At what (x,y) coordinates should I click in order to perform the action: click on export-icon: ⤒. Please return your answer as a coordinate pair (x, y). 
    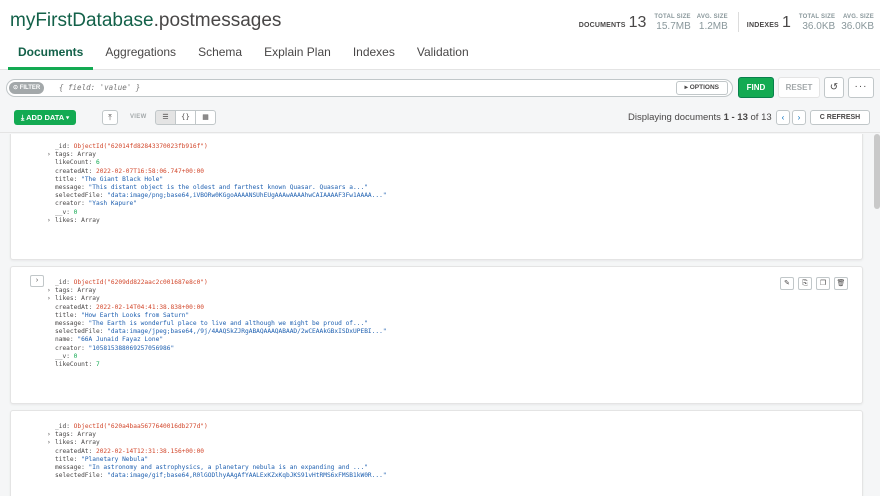
    Looking at the image, I should click on (110, 117).